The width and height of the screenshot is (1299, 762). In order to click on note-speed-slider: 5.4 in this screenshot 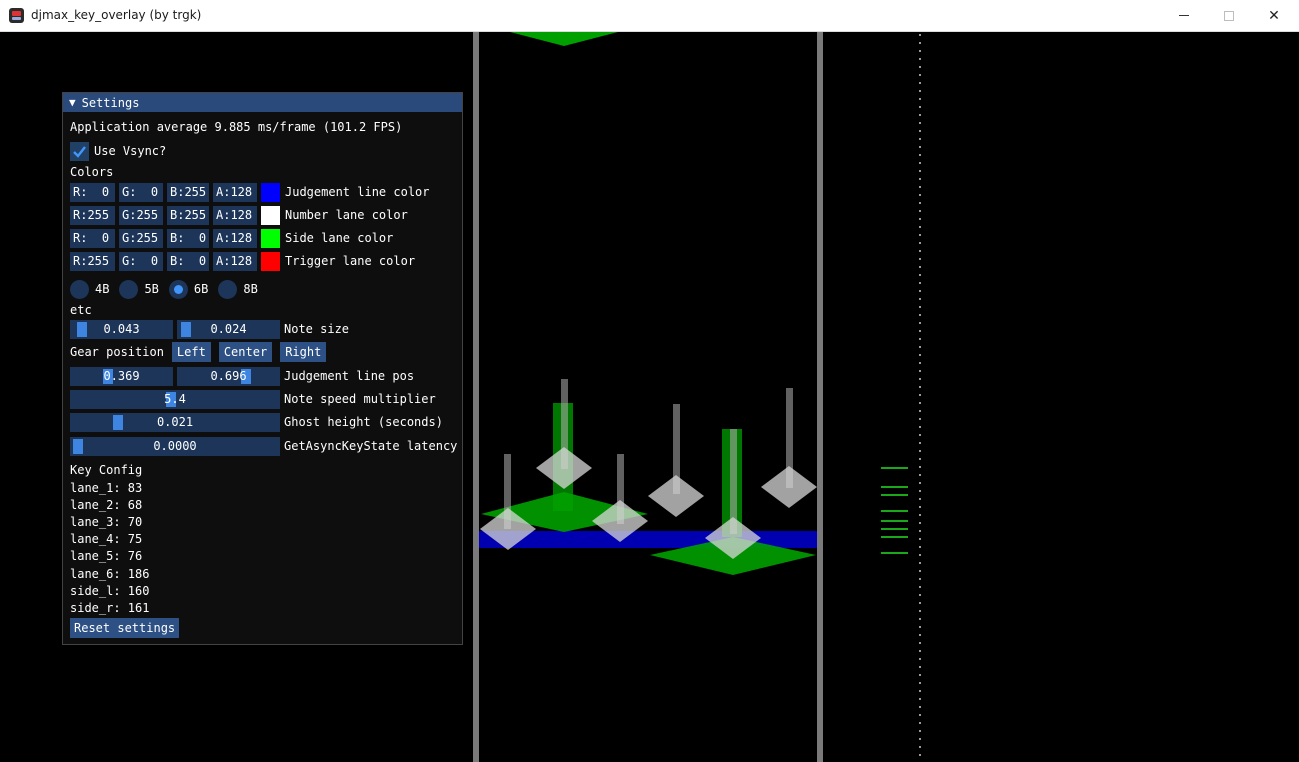, I will do `click(175, 399)`.